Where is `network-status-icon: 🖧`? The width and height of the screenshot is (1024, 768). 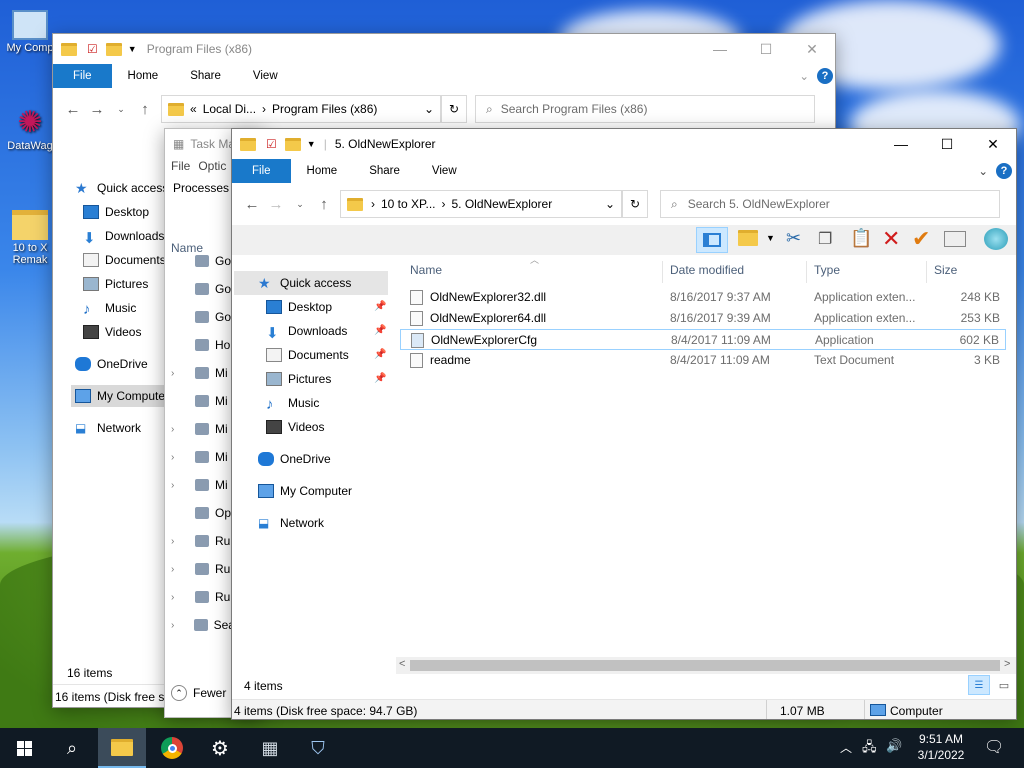 network-status-icon: 🖧 is located at coordinates (869, 749).